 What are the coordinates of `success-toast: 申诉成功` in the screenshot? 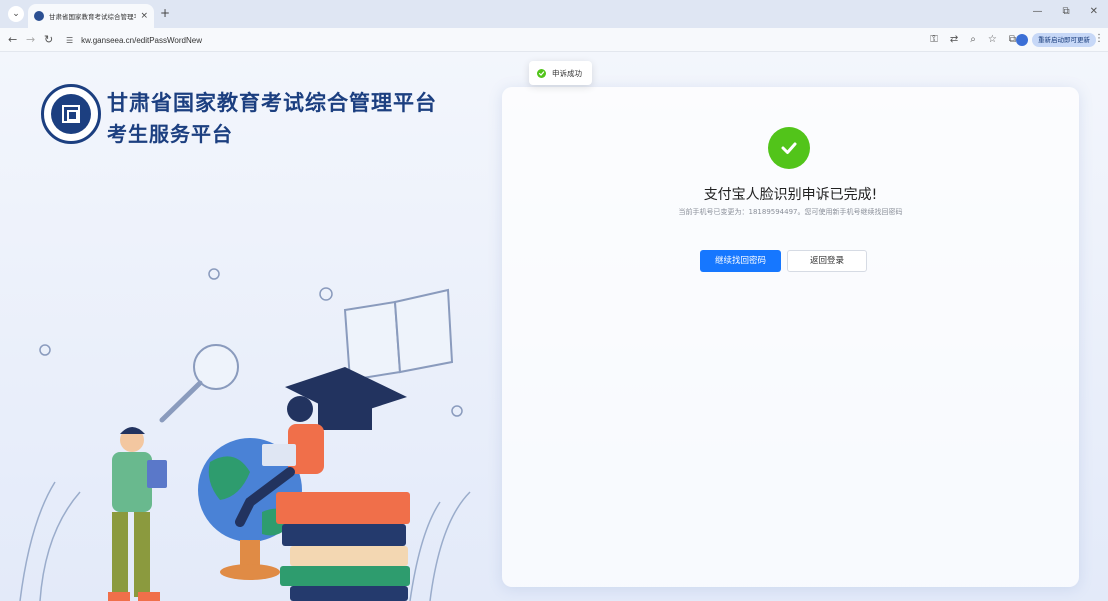 It's located at (560, 73).